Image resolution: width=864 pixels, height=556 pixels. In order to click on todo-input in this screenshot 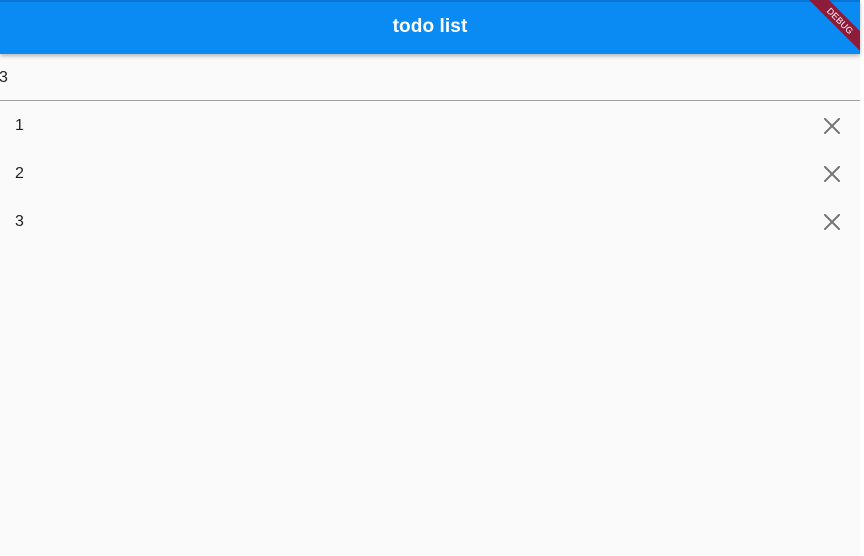, I will do `click(430, 77)`.